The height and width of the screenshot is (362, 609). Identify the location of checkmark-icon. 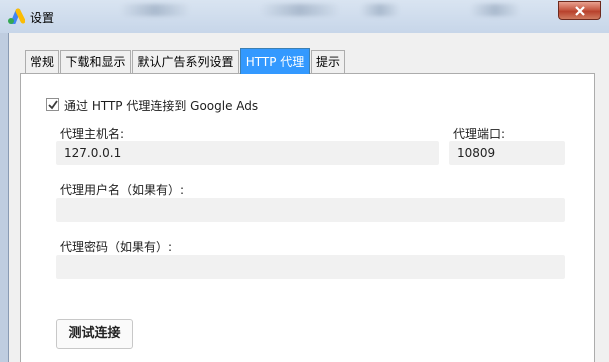
(53, 105).